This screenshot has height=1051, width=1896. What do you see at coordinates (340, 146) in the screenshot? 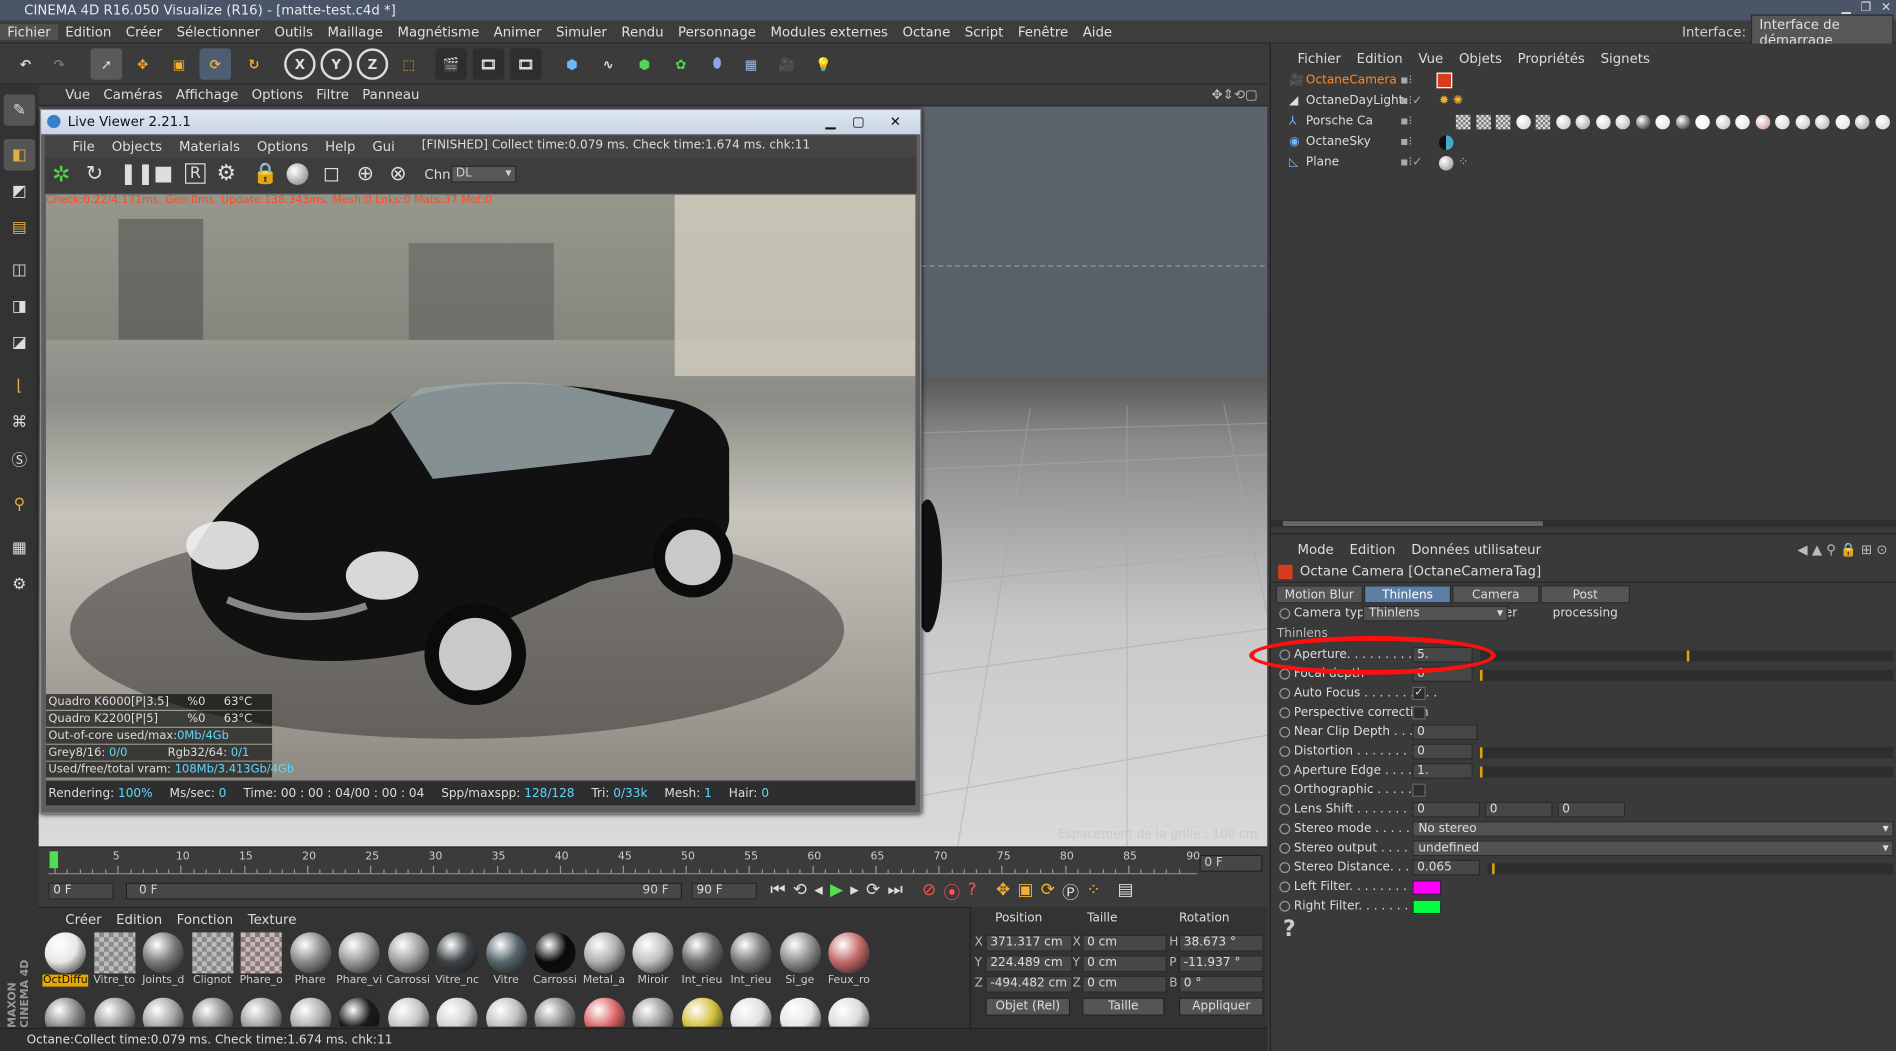
I see `lv-menu-help: Help` at bounding box center [340, 146].